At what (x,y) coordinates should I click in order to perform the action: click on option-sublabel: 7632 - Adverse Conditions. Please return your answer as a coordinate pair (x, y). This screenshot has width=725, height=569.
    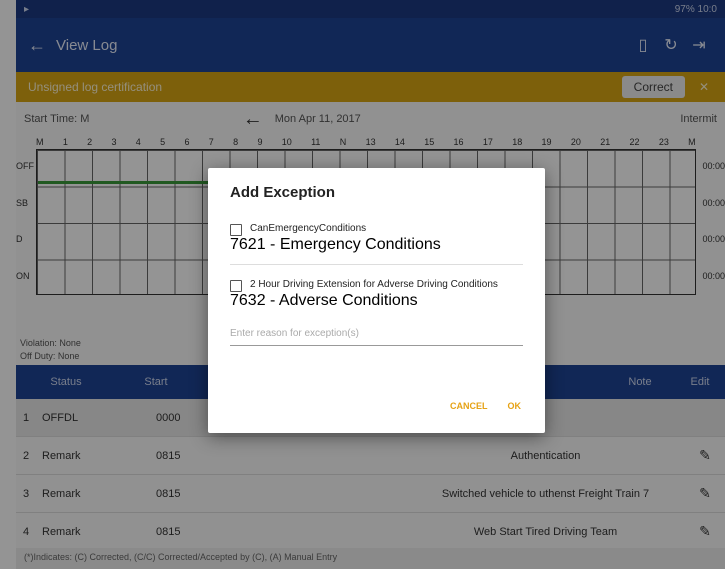
    Looking at the image, I should click on (324, 300).